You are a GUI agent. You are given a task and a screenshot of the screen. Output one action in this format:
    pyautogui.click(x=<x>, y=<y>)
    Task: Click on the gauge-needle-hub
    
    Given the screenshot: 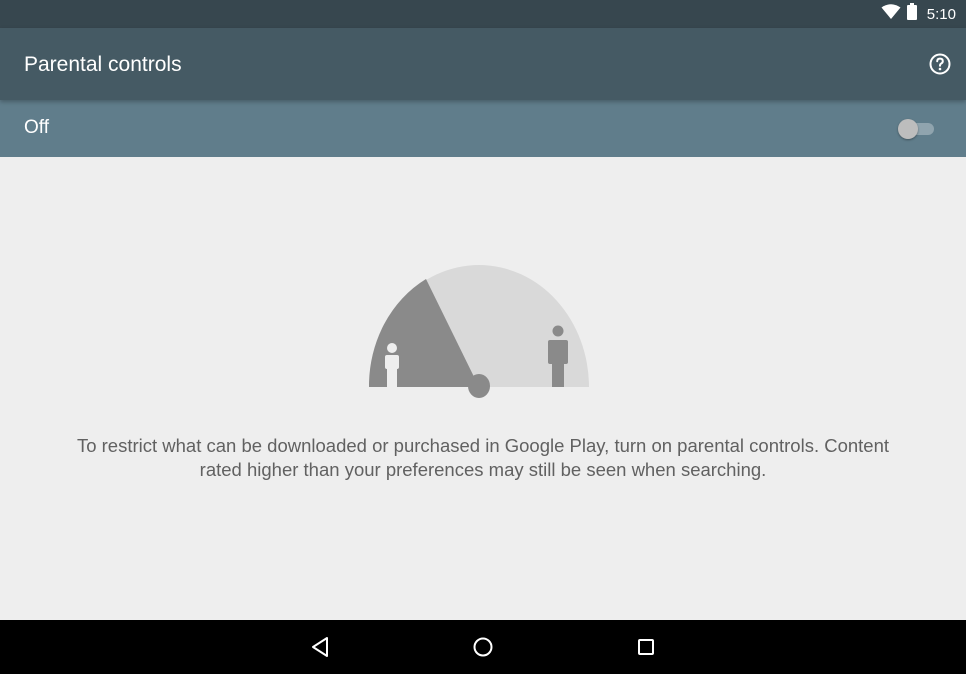 What is the action you would take?
    pyautogui.click(x=479, y=386)
    